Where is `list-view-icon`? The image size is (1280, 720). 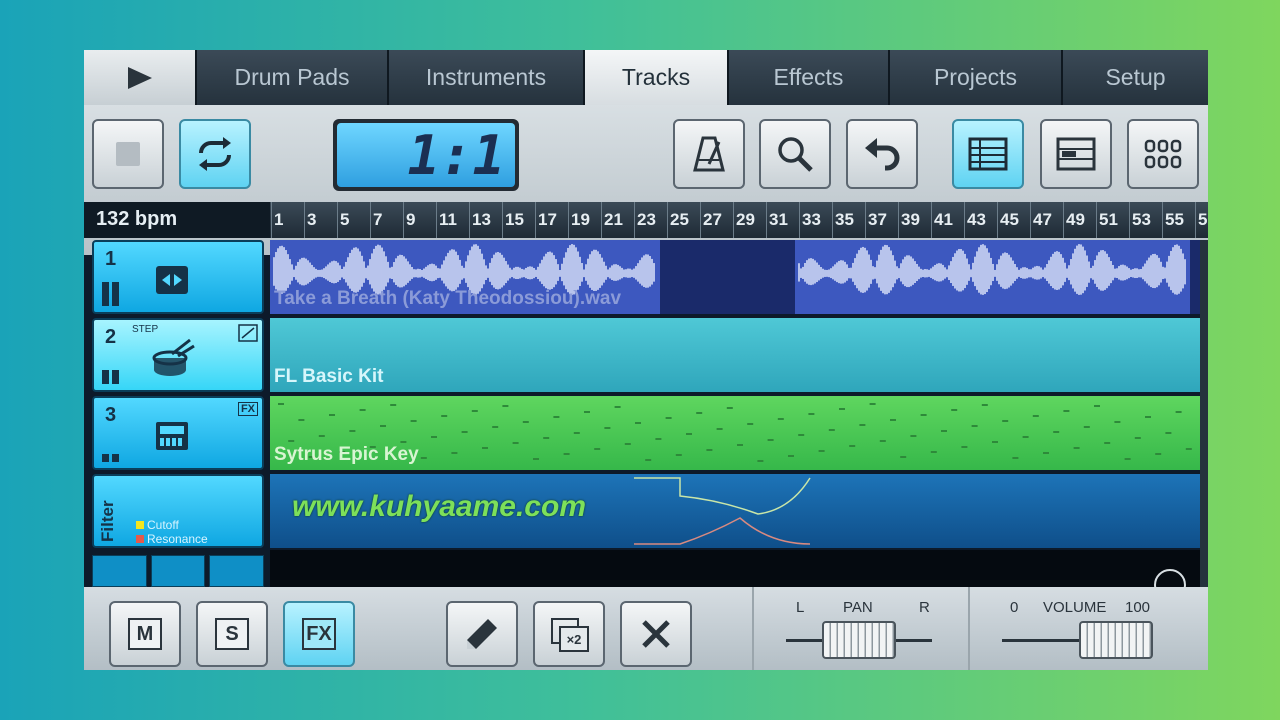
list-view-icon is located at coordinates (988, 154).